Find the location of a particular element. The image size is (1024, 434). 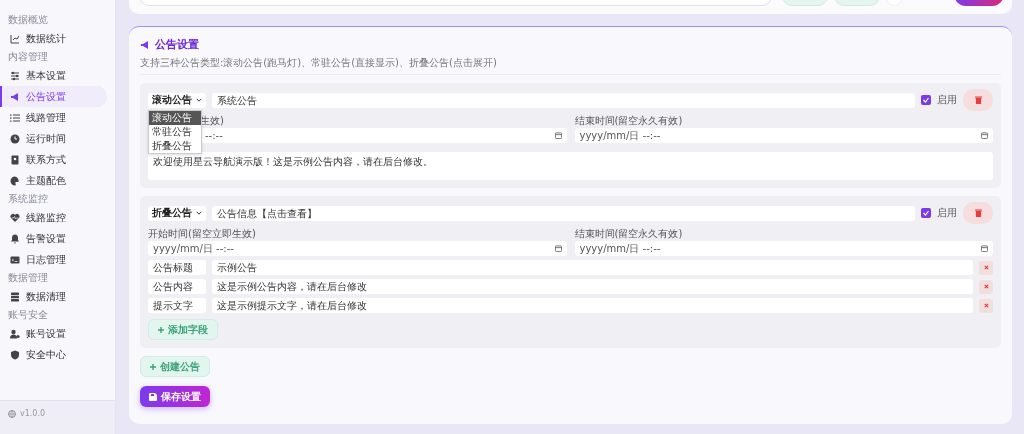

section-heading: 数据管理 is located at coordinates (28, 278).